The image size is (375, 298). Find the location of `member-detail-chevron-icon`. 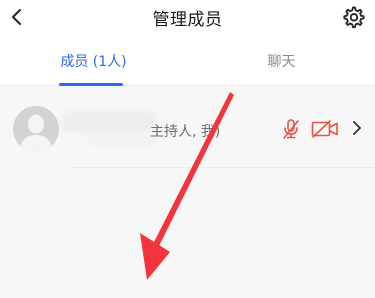

member-detail-chevron-icon is located at coordinates (357, 128).